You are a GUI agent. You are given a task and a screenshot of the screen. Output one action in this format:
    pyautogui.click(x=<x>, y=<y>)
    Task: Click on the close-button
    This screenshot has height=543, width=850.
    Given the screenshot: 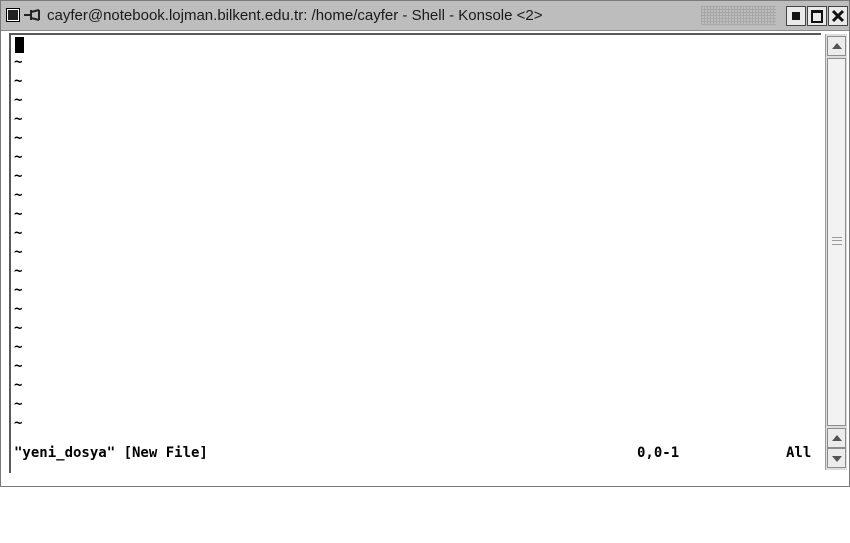 What is the action you would take?
    pyautogui.click(x=838, y=16)
    